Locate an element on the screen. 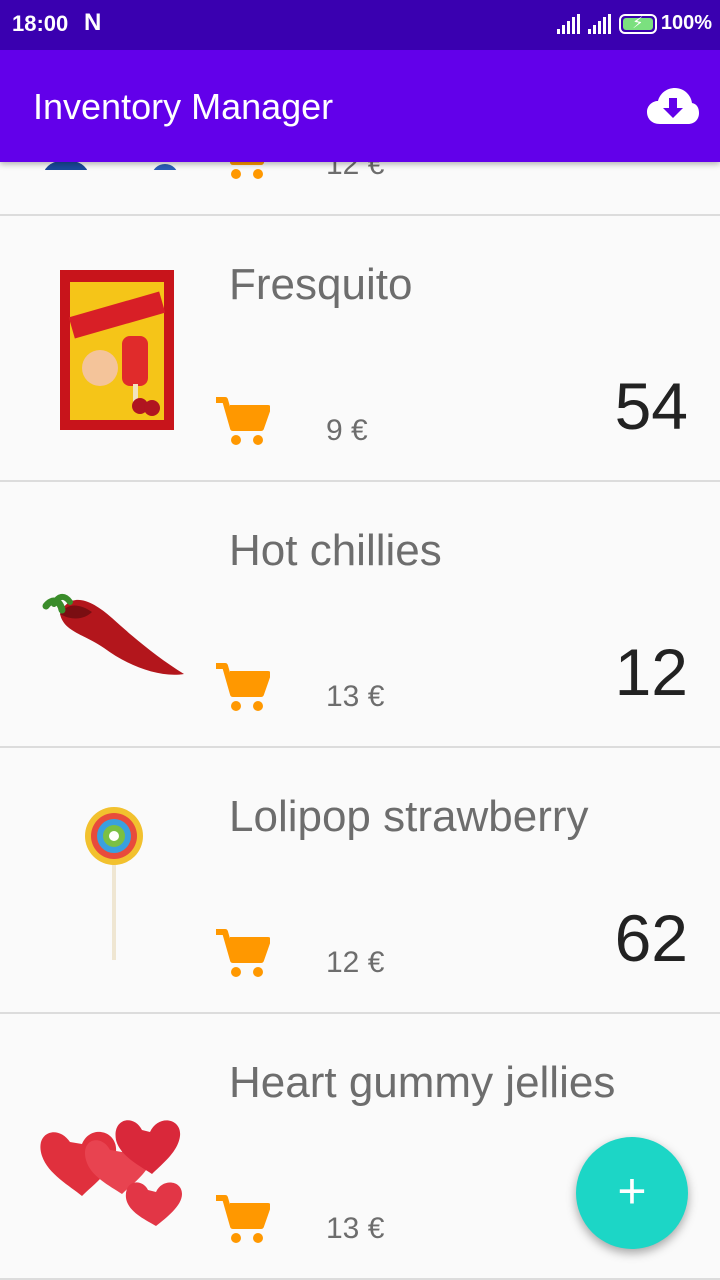 The height and width of the screenshot is (1280, 720). app-bar: Inventory Manager is located at coordinates (360, 106).